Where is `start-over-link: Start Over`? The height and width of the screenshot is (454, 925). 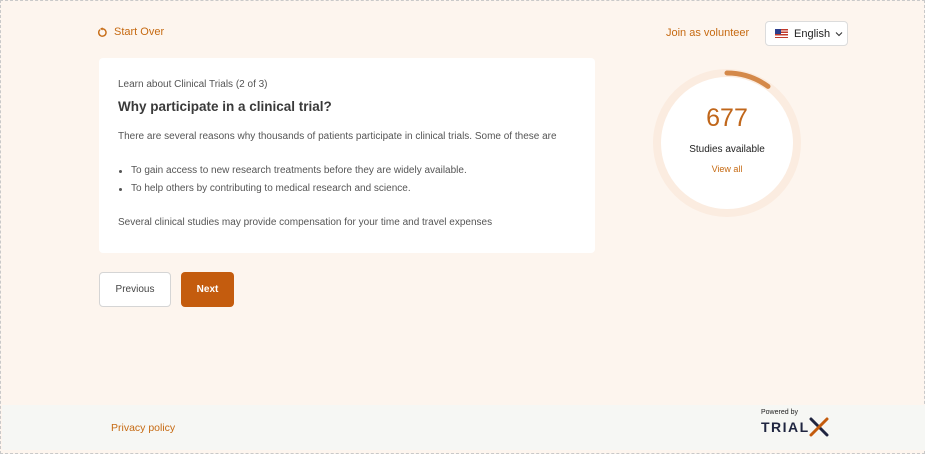 start-over-link: Start Over is located at coordinates (130, 32).